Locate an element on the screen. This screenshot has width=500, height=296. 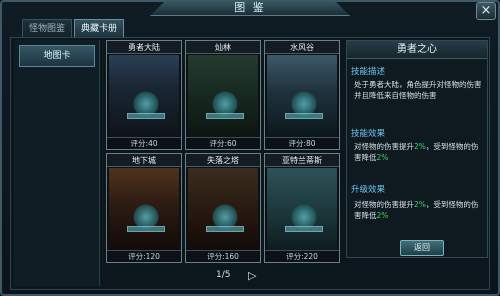
upgrade-effect-part: 对怪物的伤害提升 is located at coordinates (384, 204).